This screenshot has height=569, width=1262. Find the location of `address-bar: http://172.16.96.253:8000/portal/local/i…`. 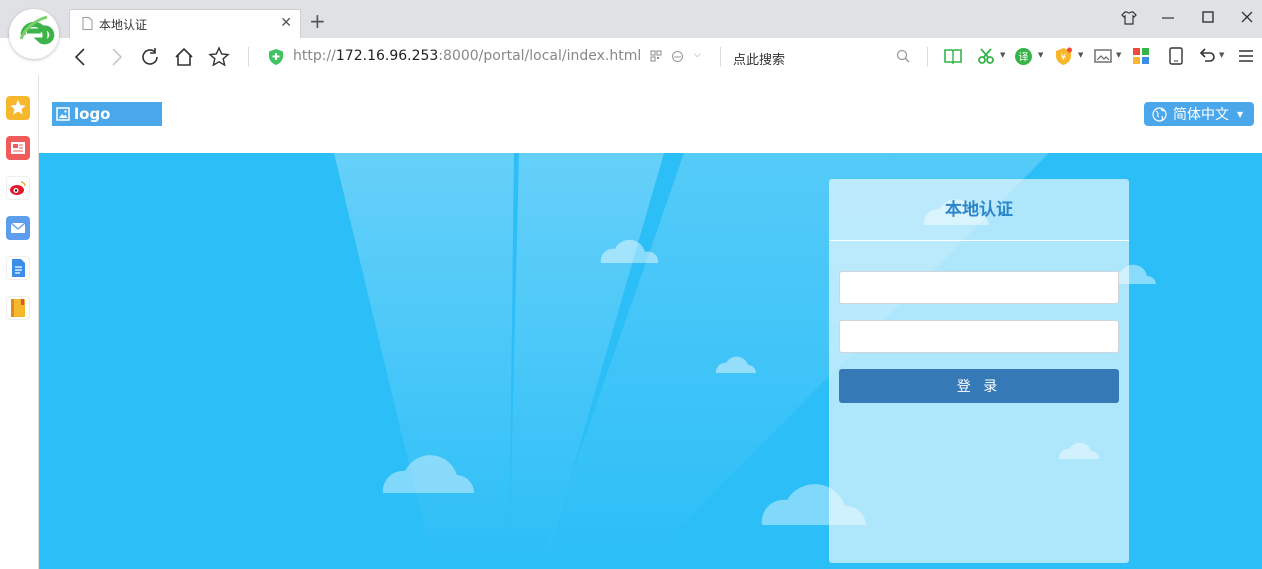

address-bar: http://172.16.96.253:8000/portal/local/i… is located at coordinates (467, 56).